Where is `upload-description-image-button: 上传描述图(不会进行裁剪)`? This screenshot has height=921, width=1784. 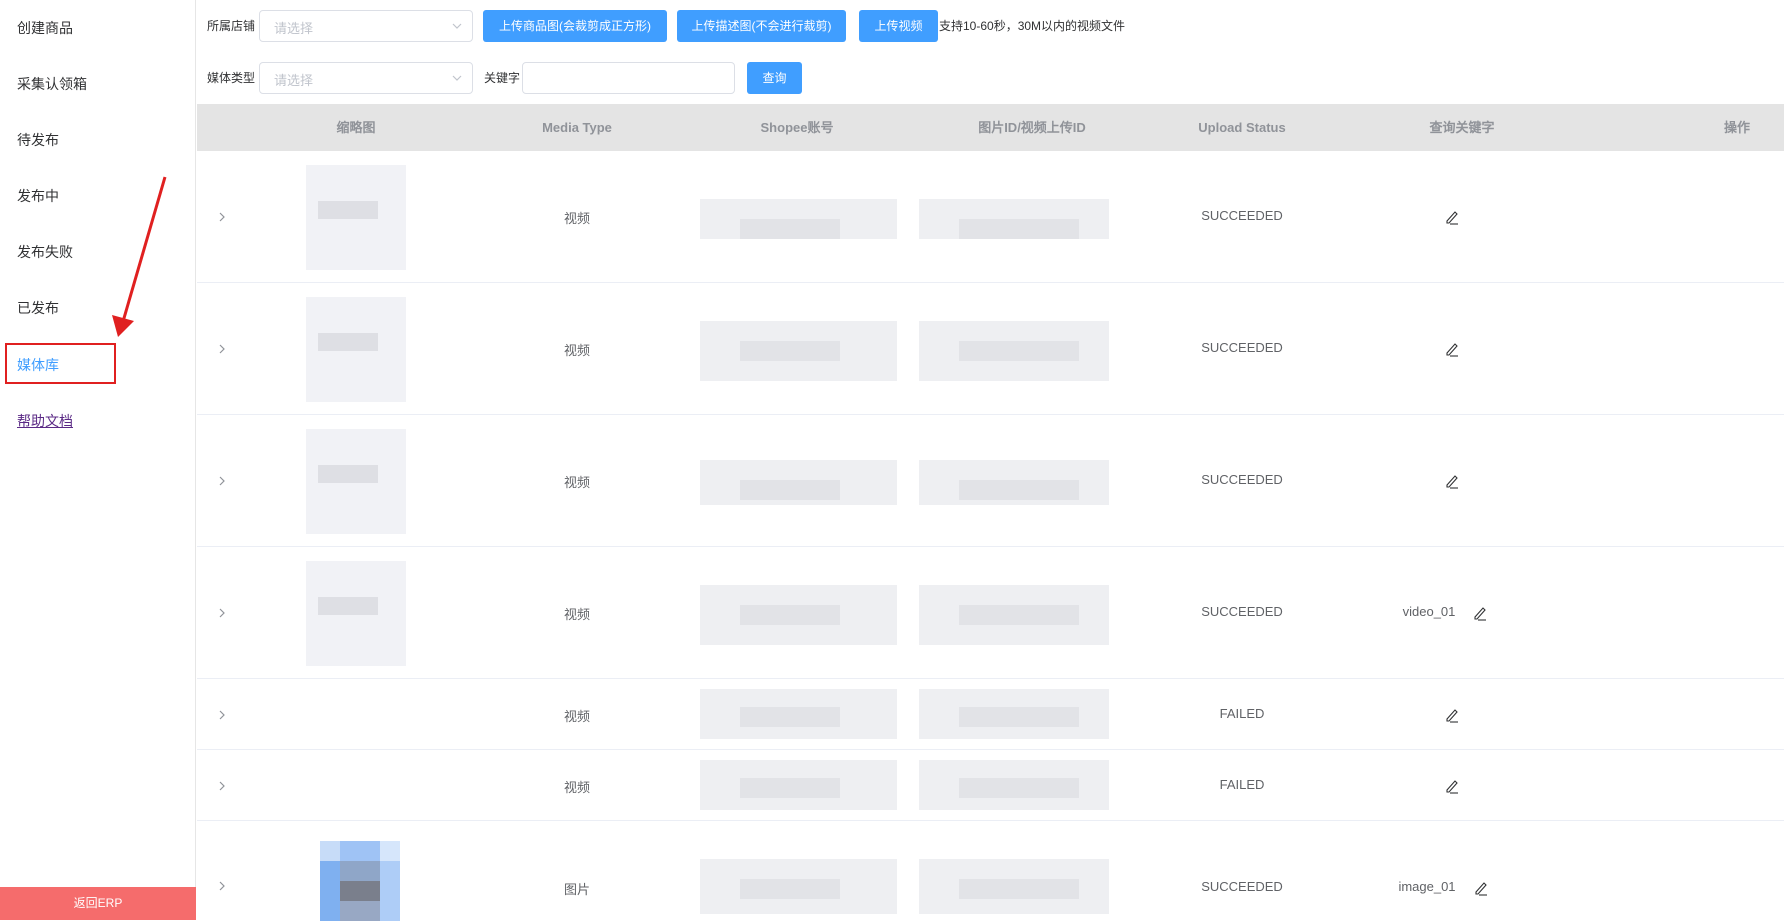
upload-description-image-button: 上传描述图(不会进行裁剪) is located at coordinates (761, 26).